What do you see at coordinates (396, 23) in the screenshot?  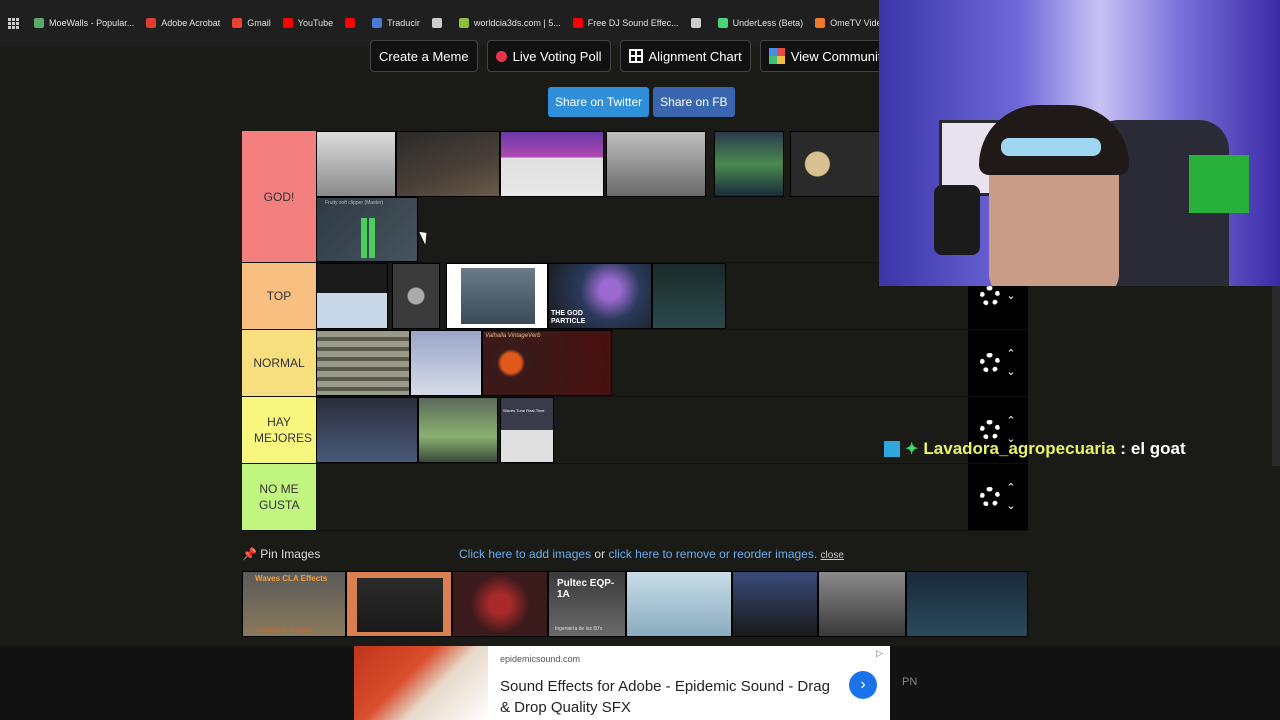 I see `bookmark-item: Traducir` at bounding box center [396, 23].